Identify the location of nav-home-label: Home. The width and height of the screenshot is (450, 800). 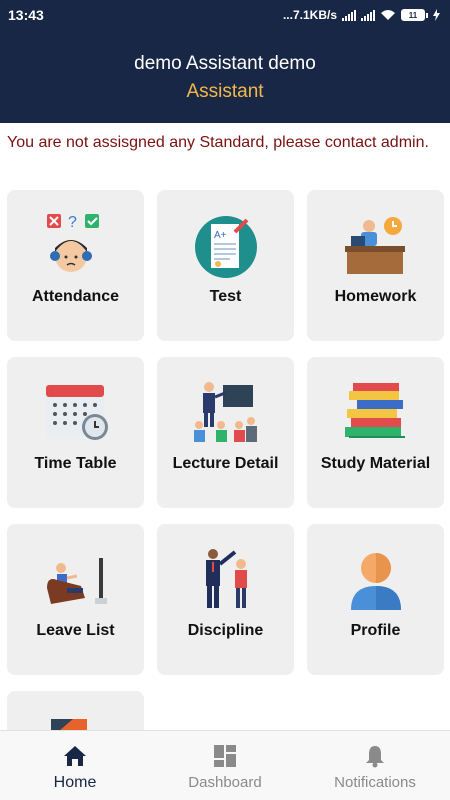
(75, 782).